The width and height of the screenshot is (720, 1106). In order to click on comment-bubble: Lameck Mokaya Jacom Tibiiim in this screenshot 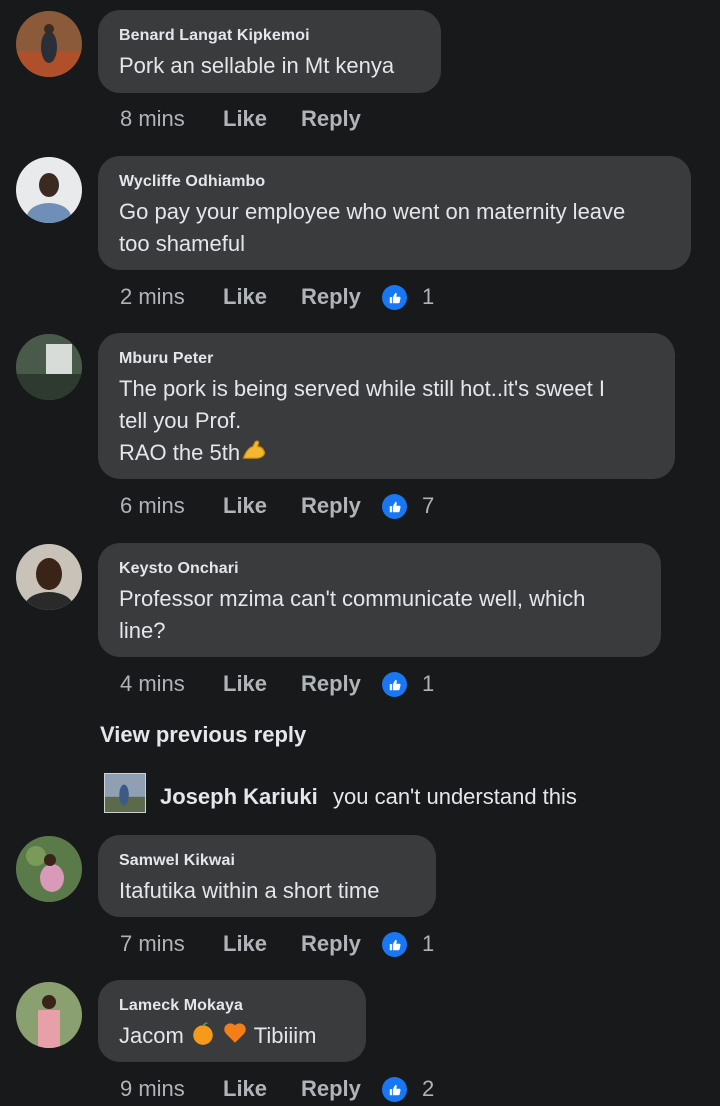, I will do `click(232, 1021)`.